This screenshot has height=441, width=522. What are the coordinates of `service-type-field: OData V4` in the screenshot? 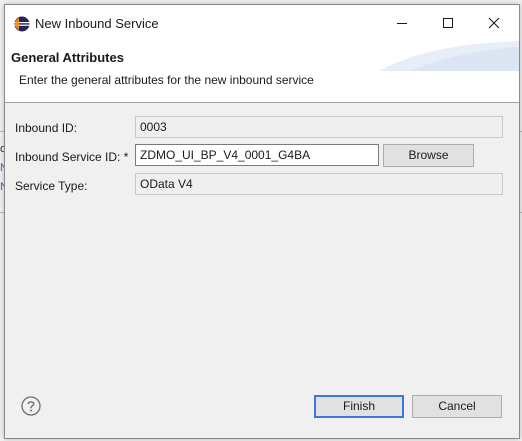 It's located at (319, 184).